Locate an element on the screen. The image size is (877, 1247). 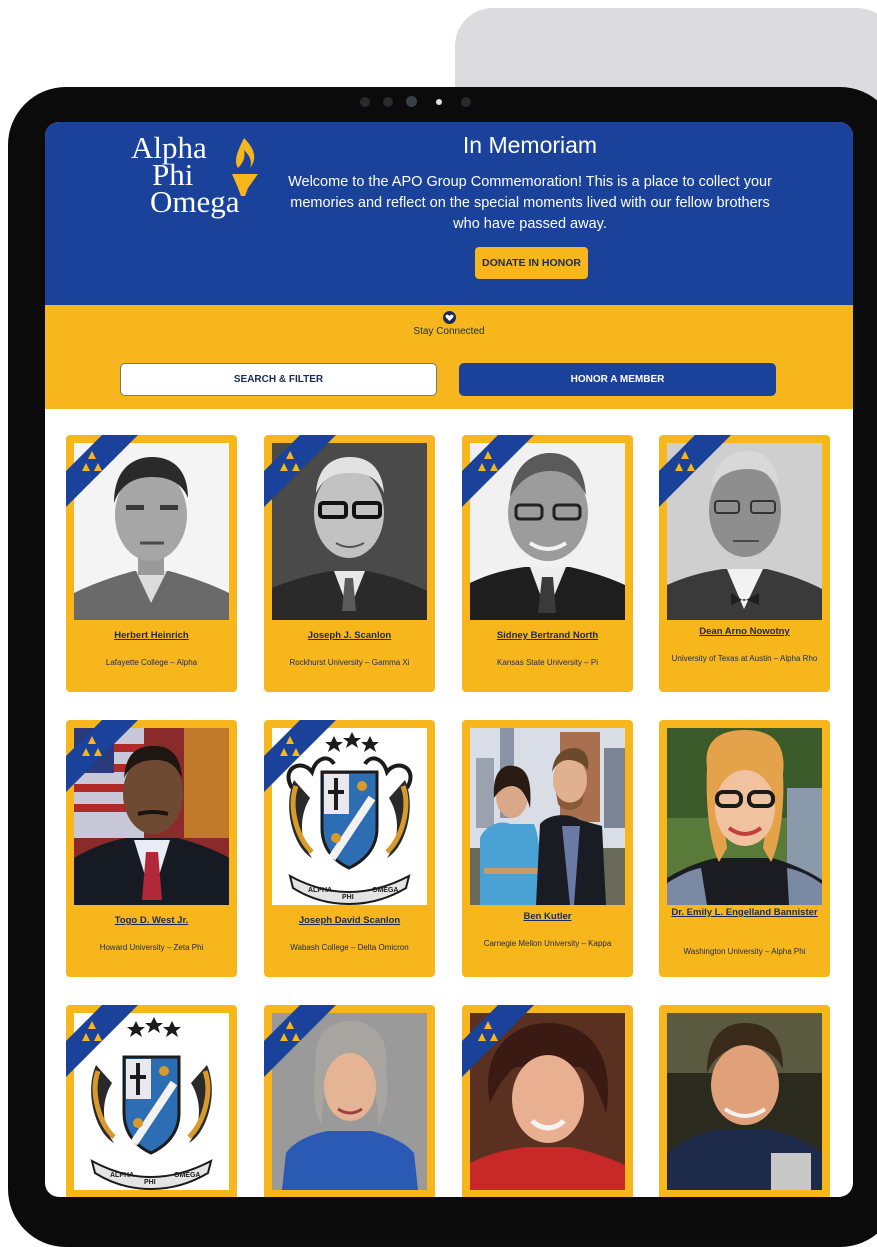
member-school: Kansas State University – Pi is located at coordinates (547, 662).